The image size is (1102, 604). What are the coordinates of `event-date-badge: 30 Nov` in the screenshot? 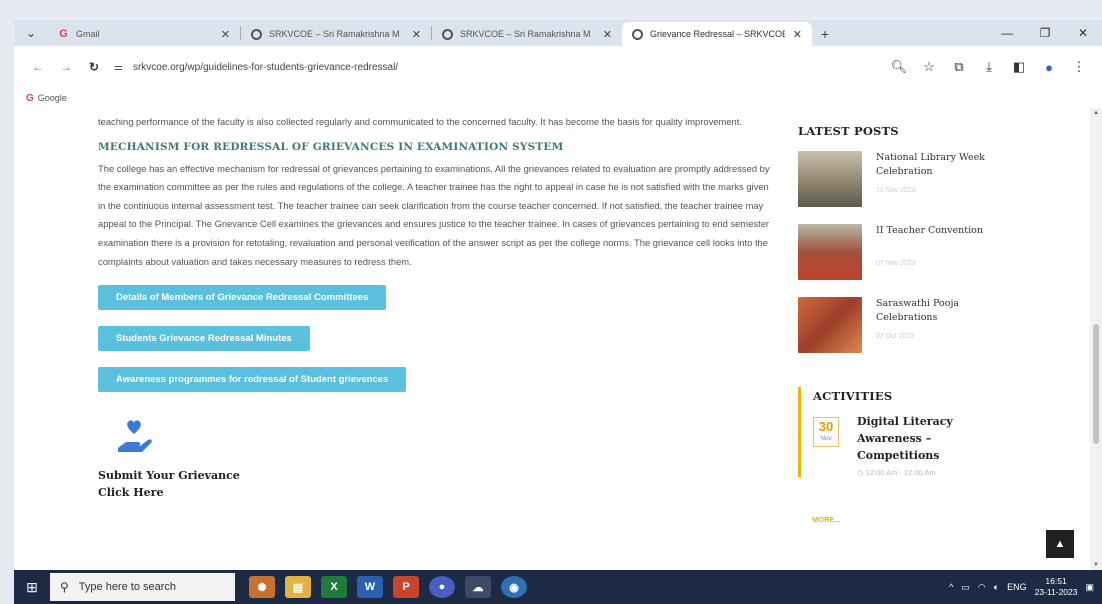 It's located at (826, 432).